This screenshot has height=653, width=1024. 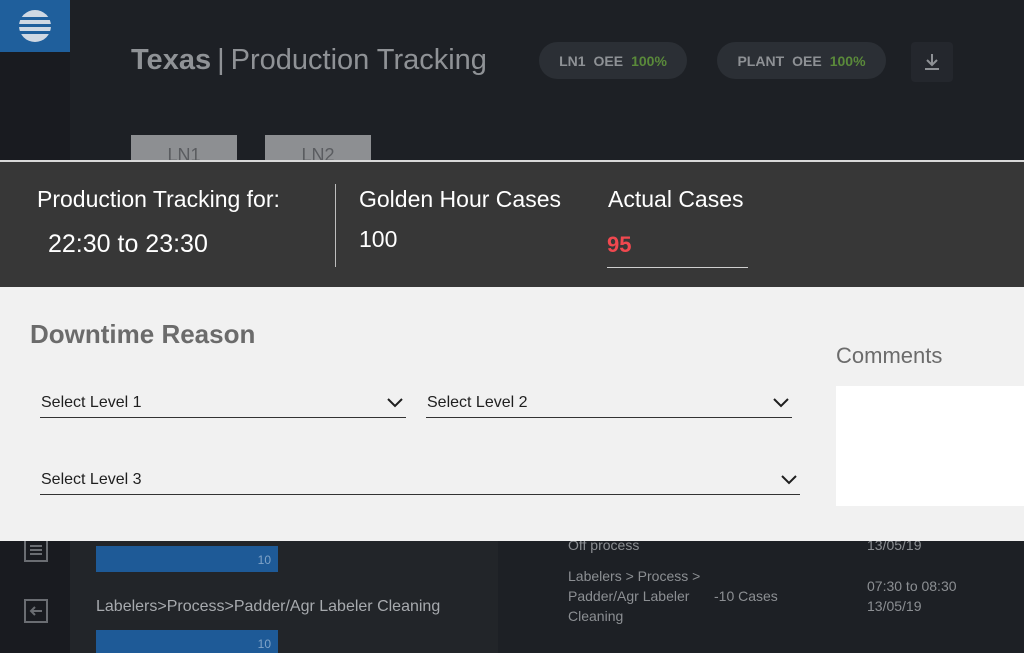 What do you see at coordinates (761, 60) in the screenshot?
I see `pill-line: PLANT` at bounding box center [761, 60].